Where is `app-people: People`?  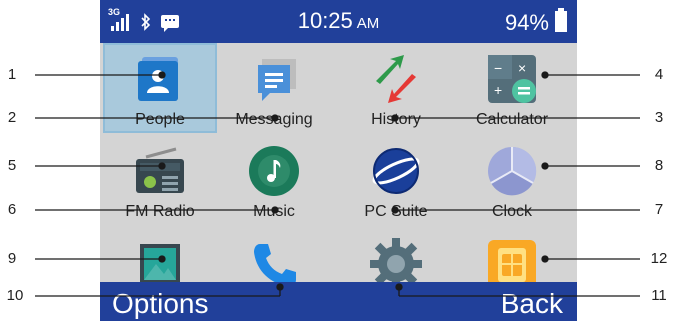
app-people: People is located at coordinates (160, 88).